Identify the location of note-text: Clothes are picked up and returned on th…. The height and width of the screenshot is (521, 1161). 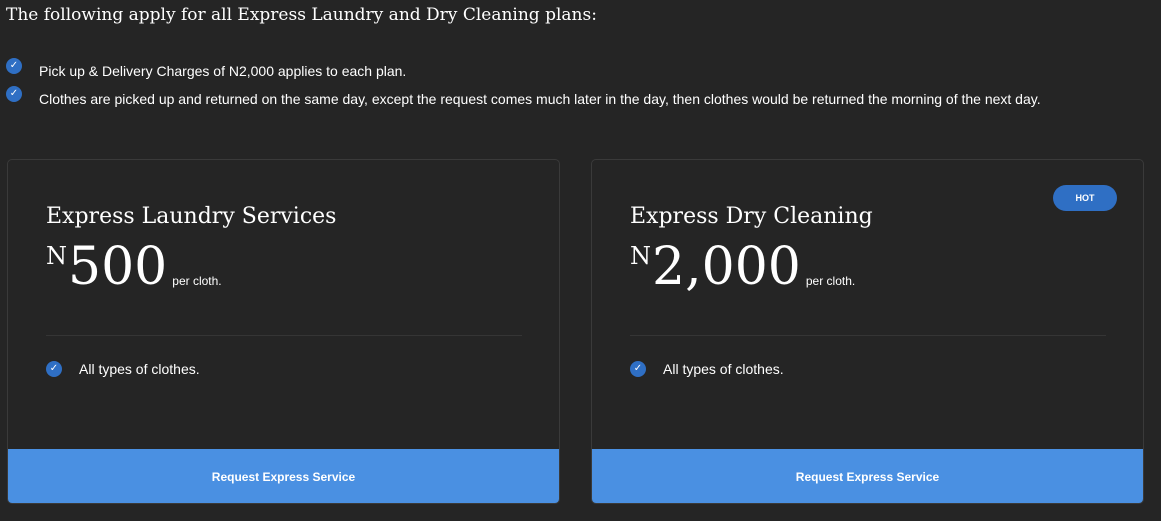
(540, 99).